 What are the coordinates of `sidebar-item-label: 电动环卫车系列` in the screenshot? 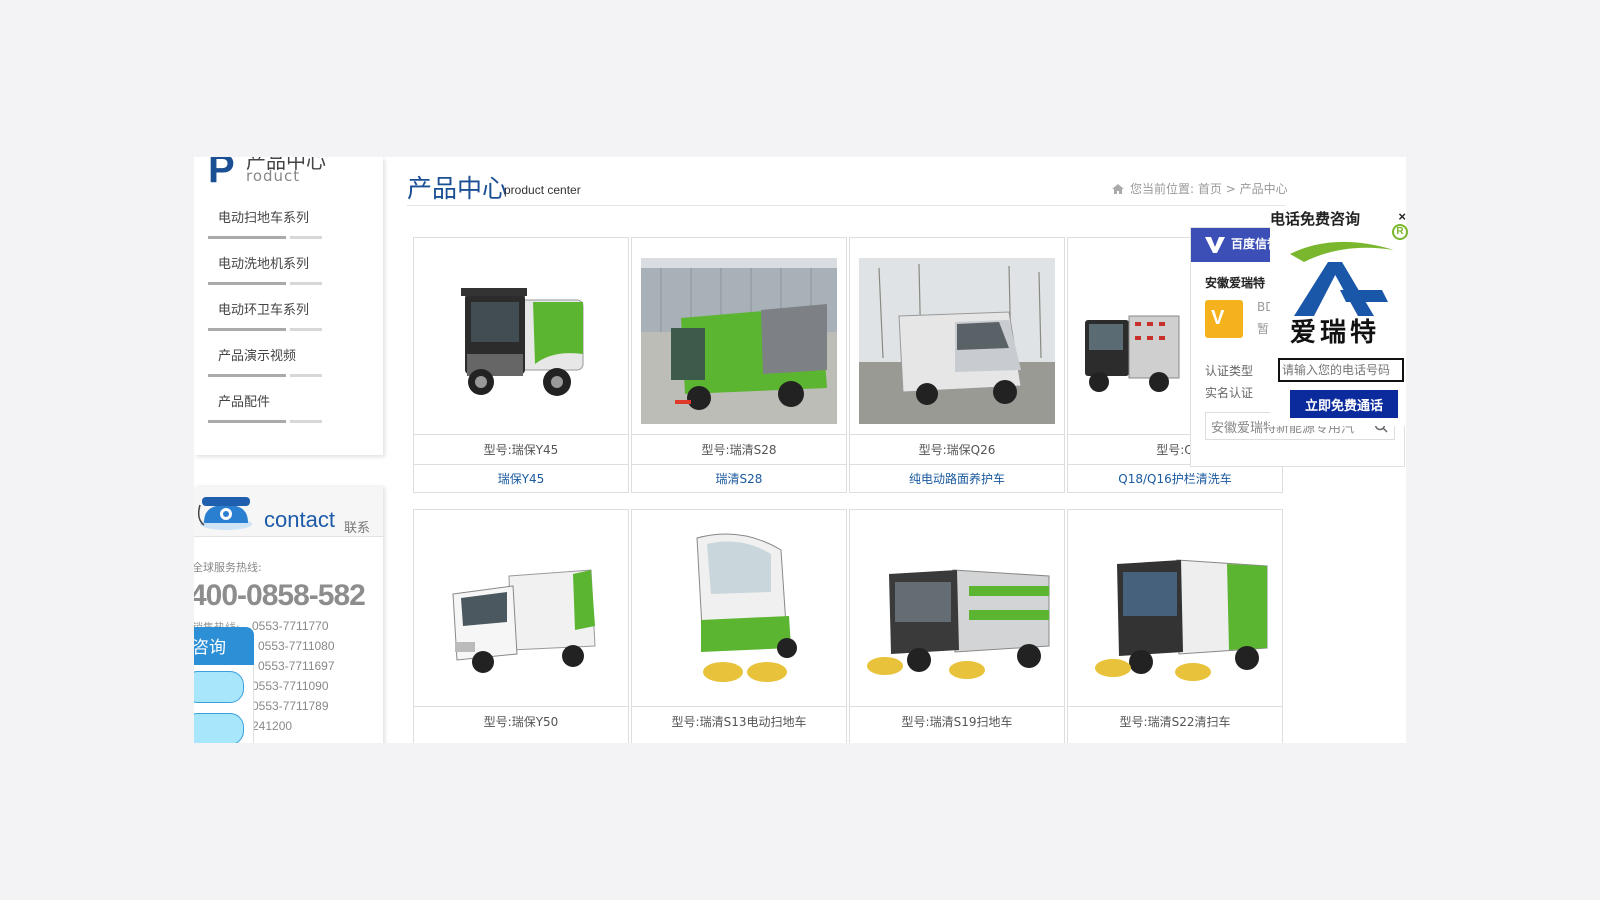 It's located at (264, 310).